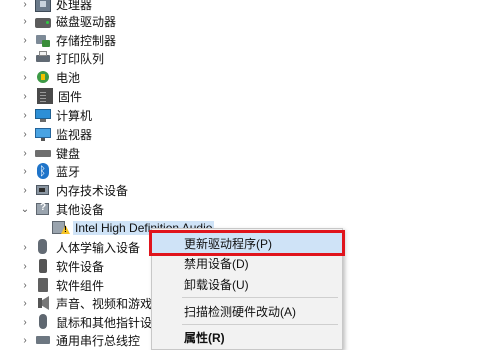  I want to click on other-devices-icon, so click(43, 209).